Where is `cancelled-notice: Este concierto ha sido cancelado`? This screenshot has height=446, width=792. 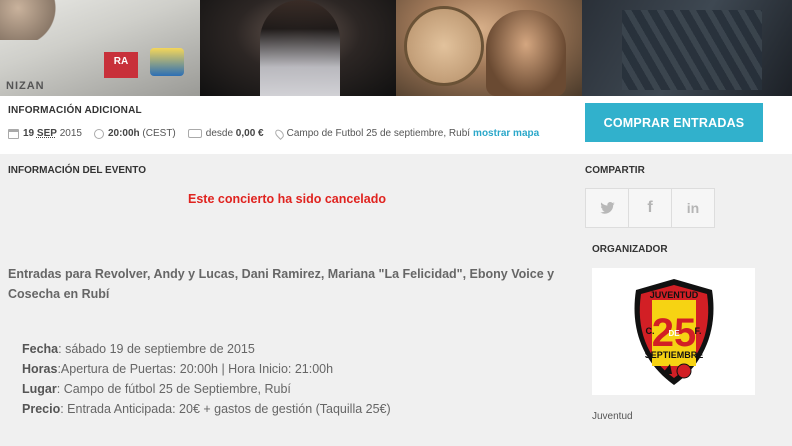
cancelled-notice: Este concierto ha sido cancelado is located at coordinates (287, 199).